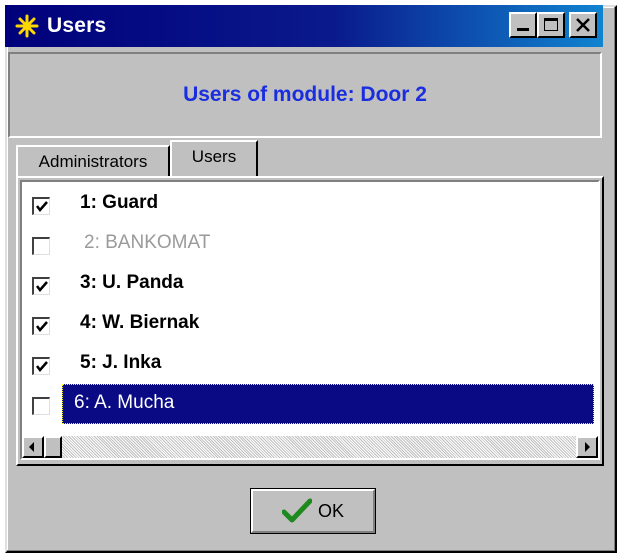 The width and height of the screenshot is (626, 560). Describe the element at coordinates (77, 25) in the screenshot. I see `window-title: Users` at that location.